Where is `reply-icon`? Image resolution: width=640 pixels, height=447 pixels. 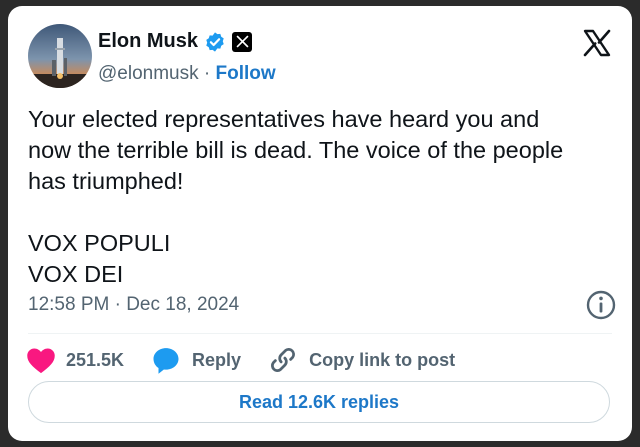
reply-icon is located at coordinates (166, 361).